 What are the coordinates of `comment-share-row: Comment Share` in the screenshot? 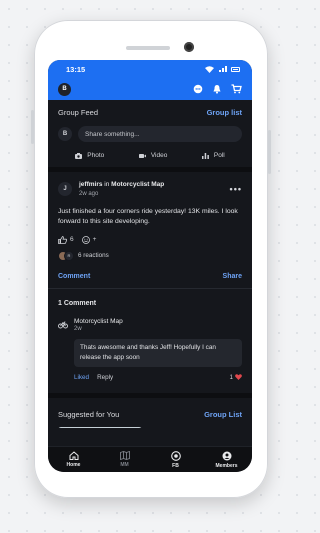 It's located at (150, 275).